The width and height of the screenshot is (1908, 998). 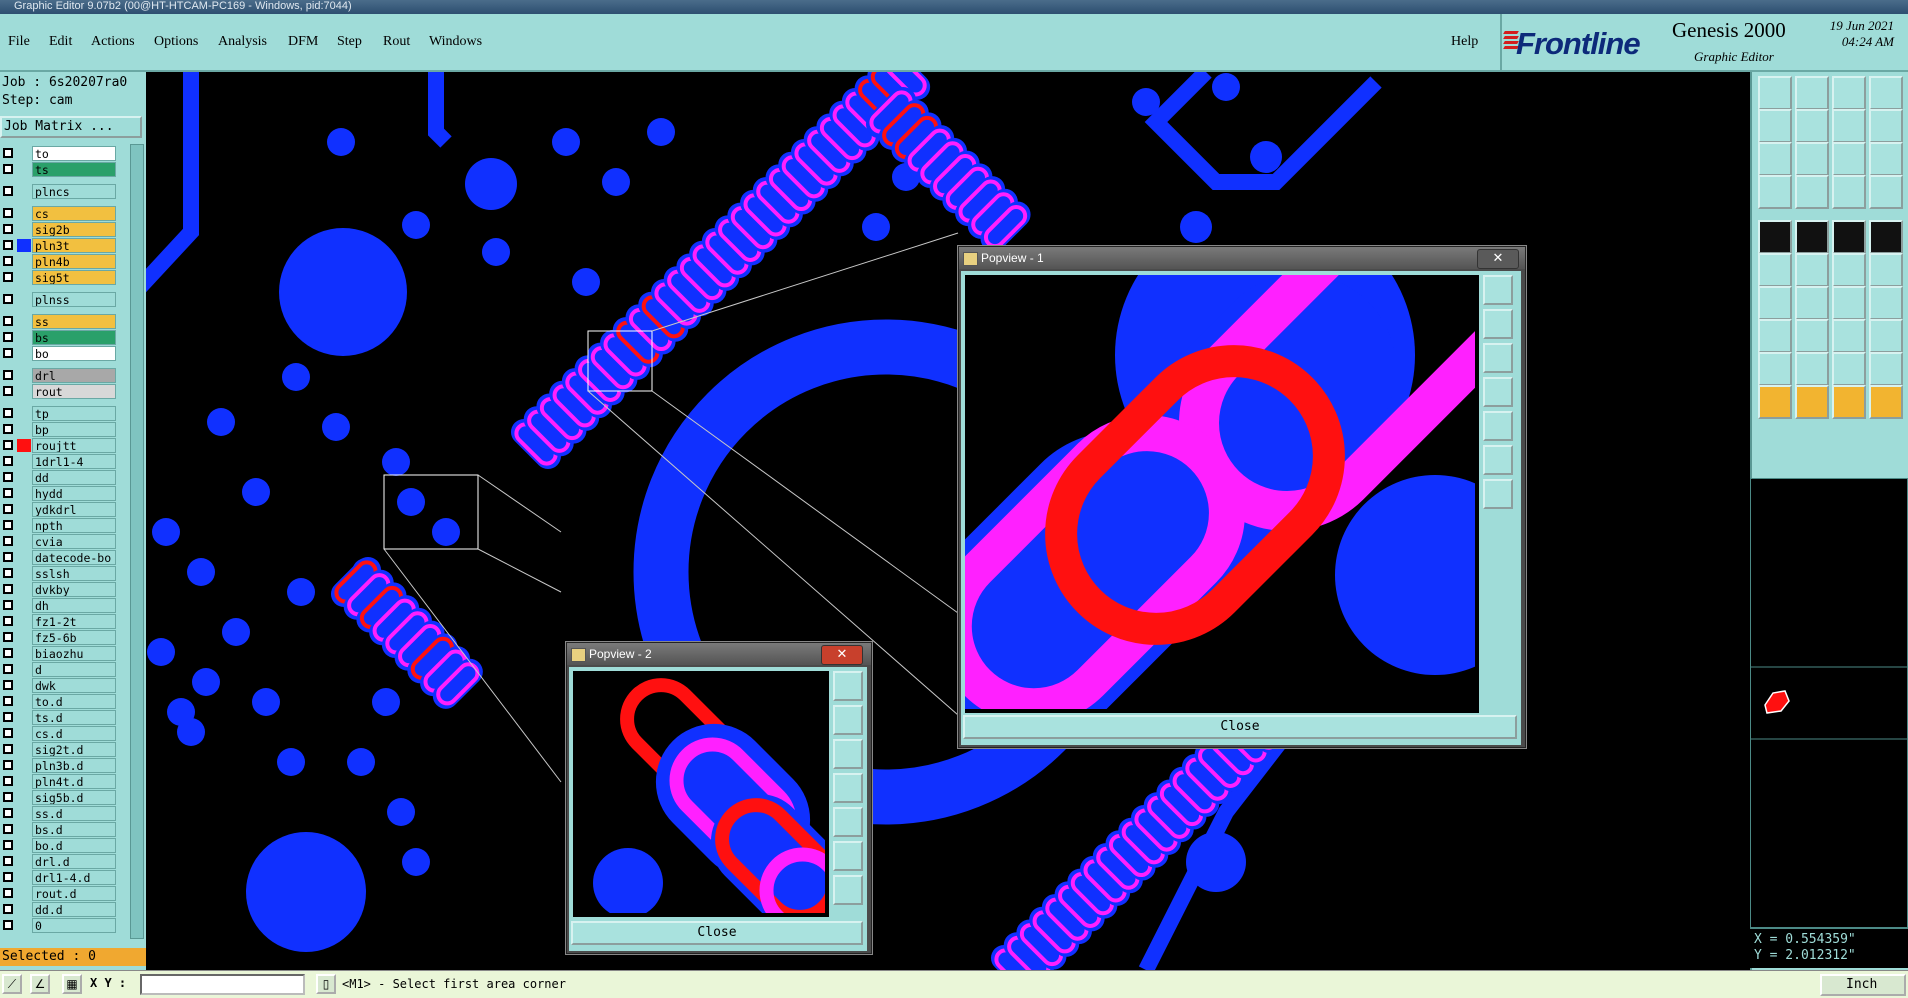 What do you see at coordinates (59, 845) in the screenshot?
I see `layer-row: bo.d` at bounding box center [59, 845].